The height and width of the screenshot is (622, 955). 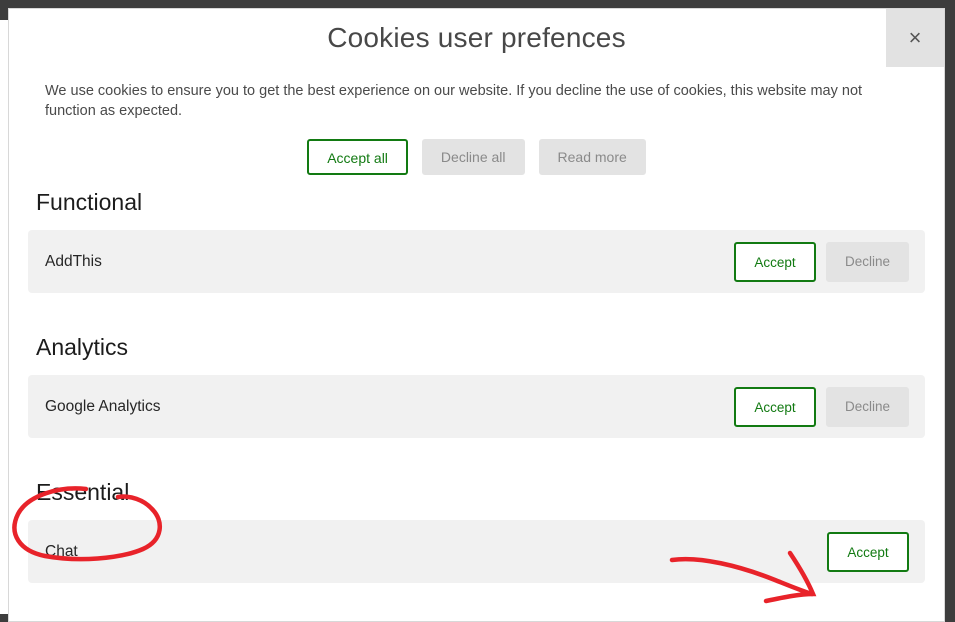 I want to click on table-row: Chat Accept, so click(x=476, y=551).